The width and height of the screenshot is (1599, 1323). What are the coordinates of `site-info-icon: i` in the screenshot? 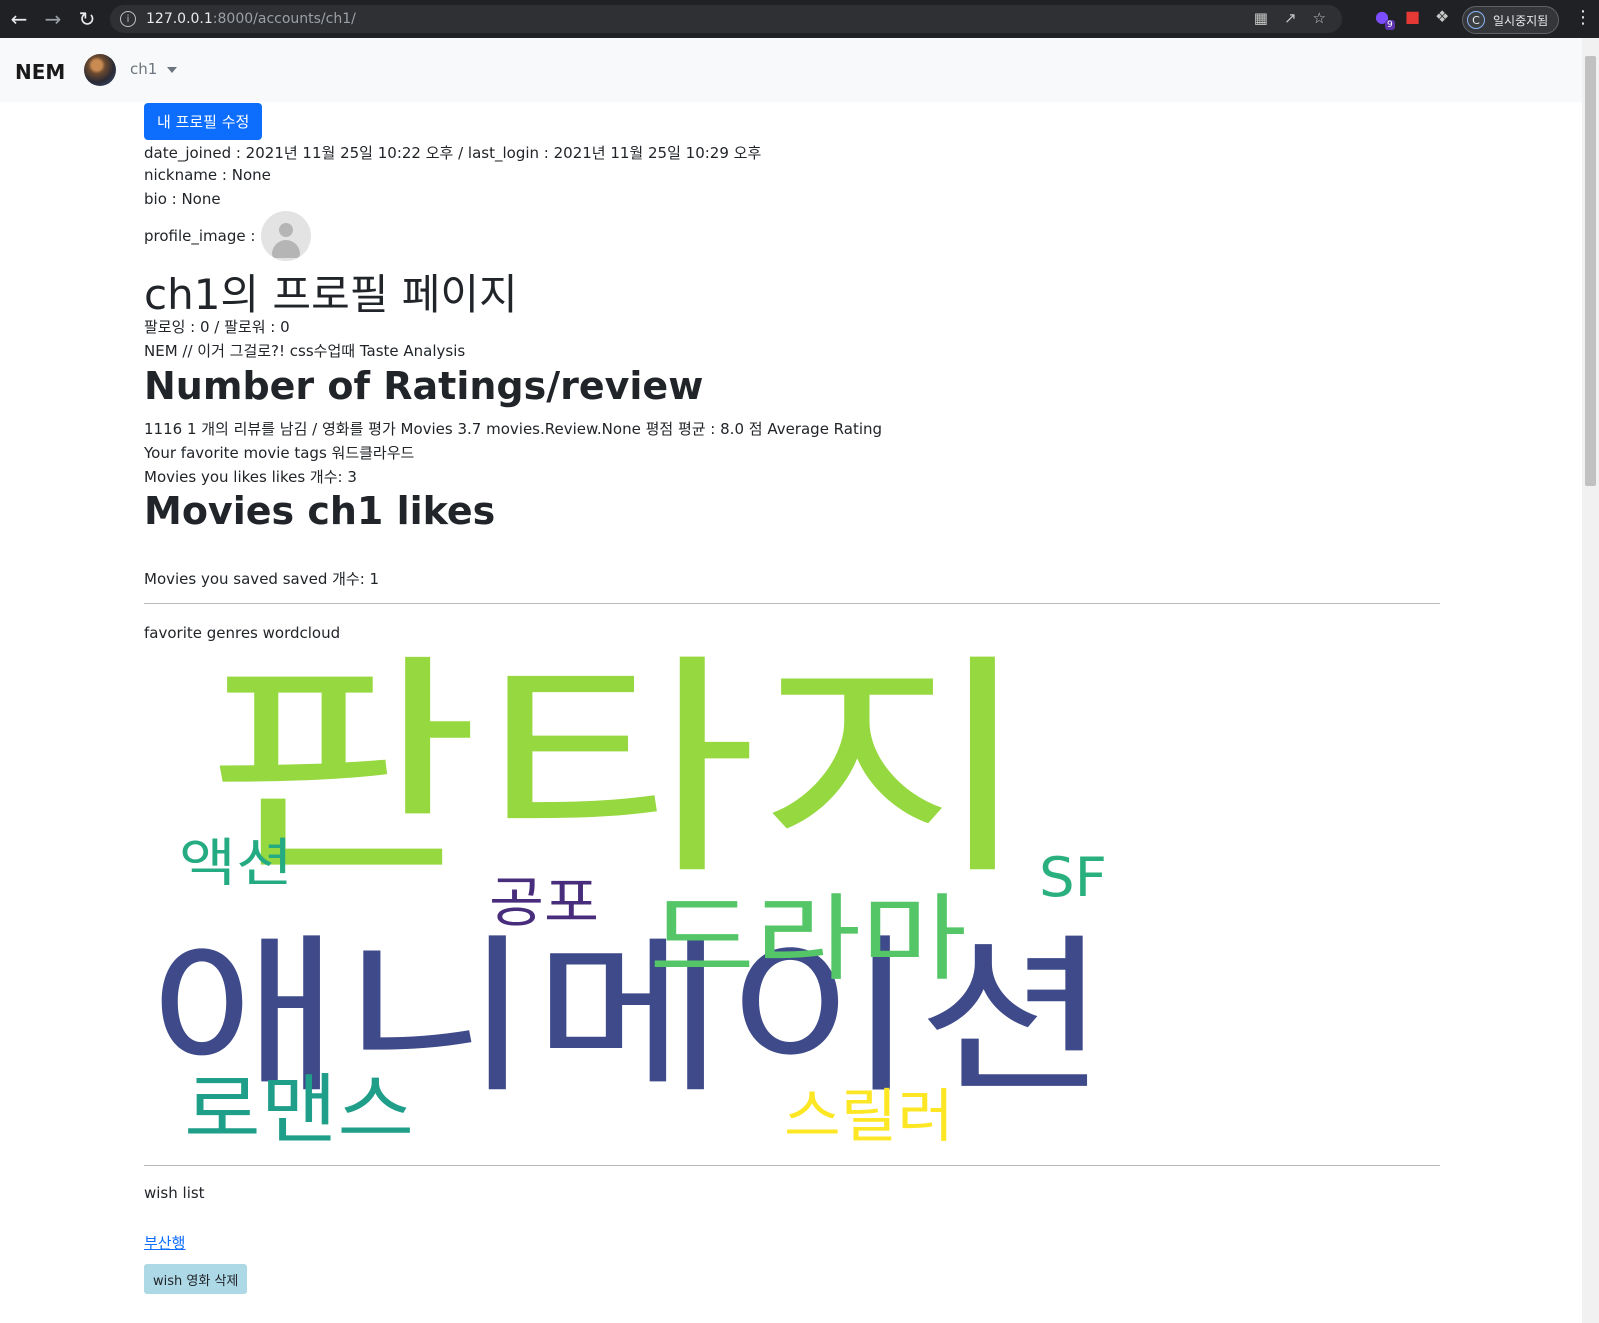 It's located at (128, 19).